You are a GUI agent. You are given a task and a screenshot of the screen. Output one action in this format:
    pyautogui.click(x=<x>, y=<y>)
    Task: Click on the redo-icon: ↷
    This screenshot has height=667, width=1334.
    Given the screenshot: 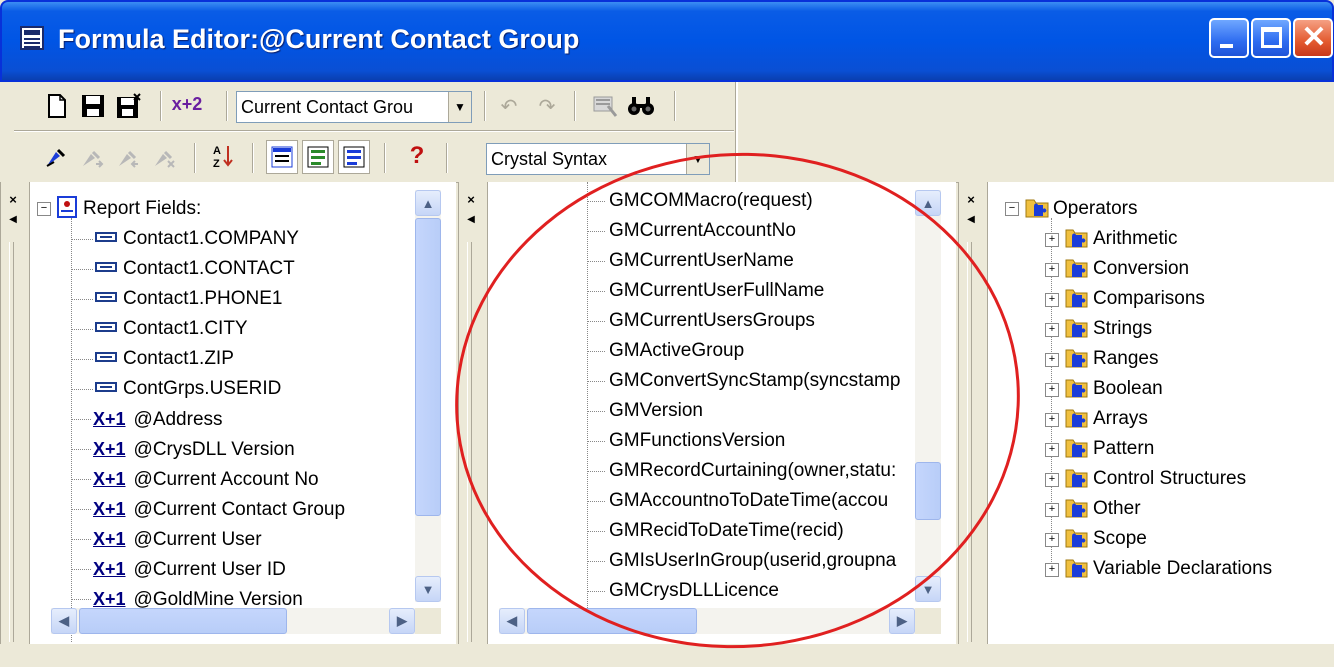 What is the action you would take?
    pyautogui.click(x=547, y=106)
    